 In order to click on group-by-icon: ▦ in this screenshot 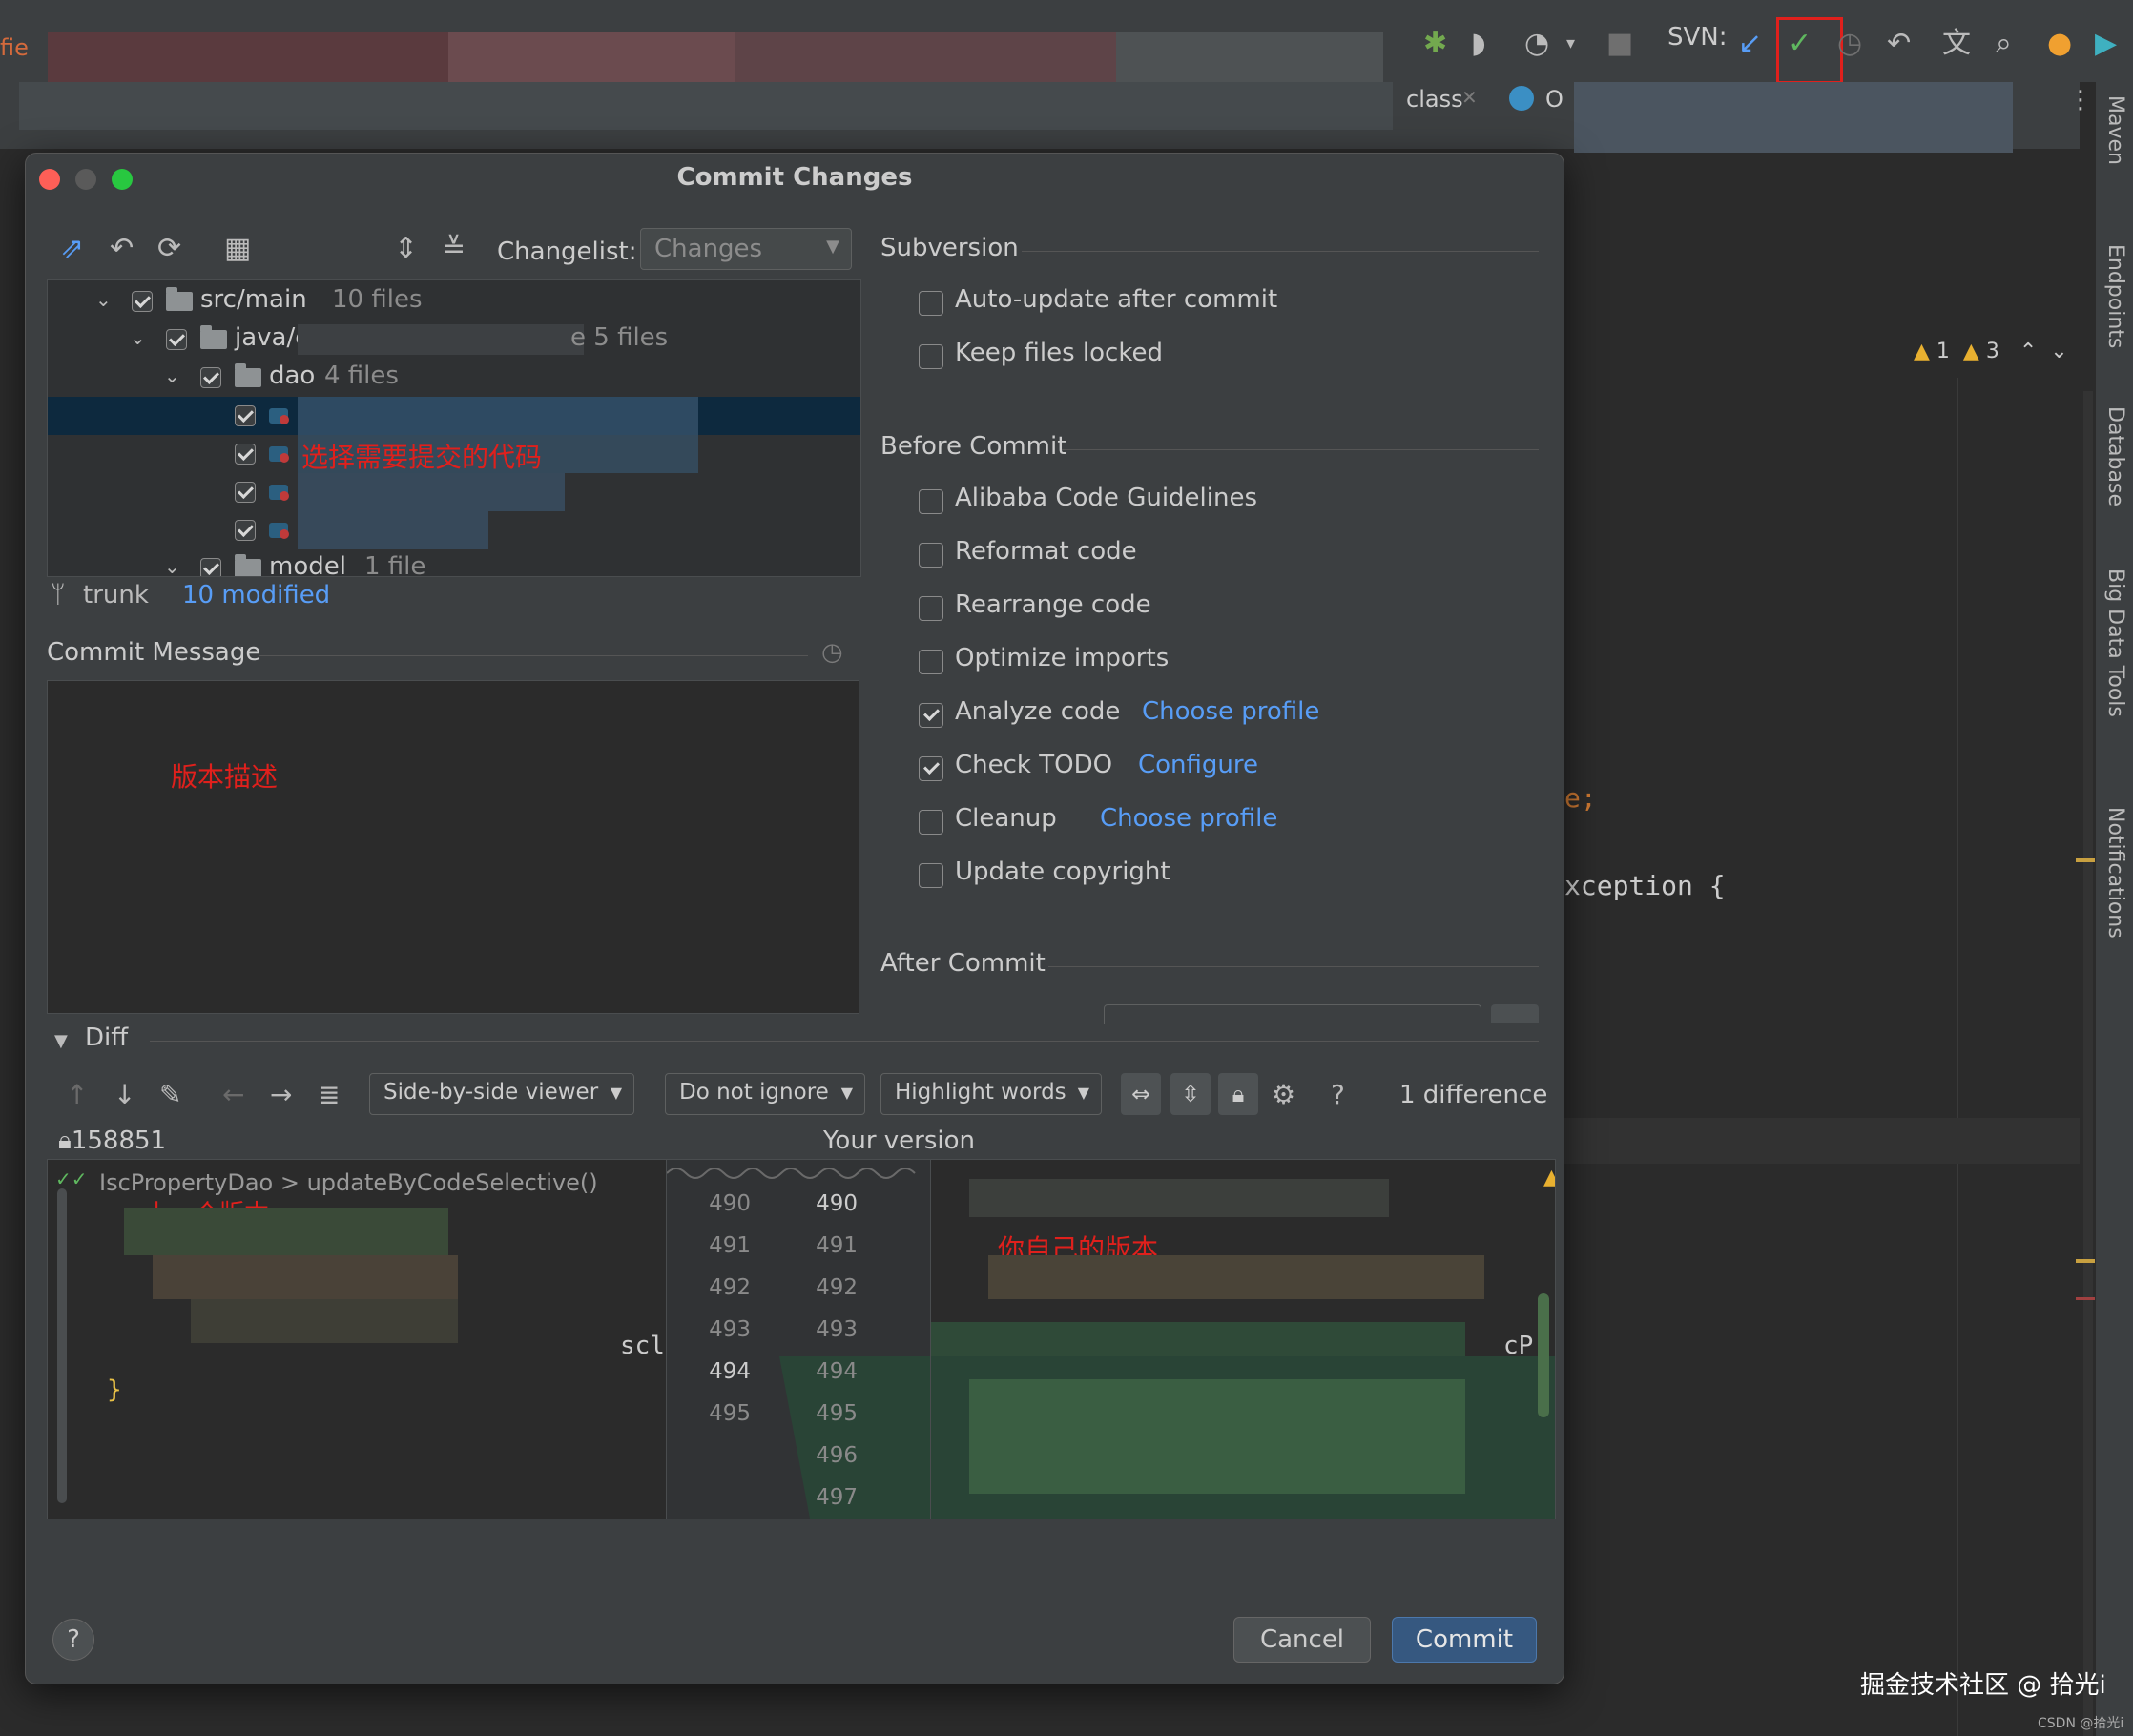, I will do `click(237, 249)`.